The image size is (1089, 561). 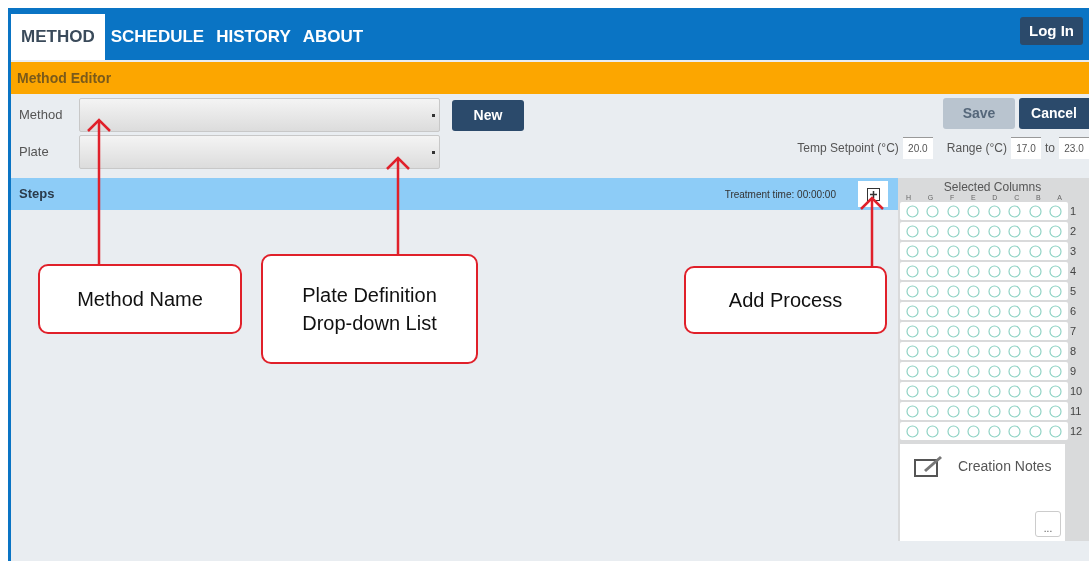 What do you see at coordinates (37, 194) in the screenshot?
I see `steps-title: Steps` at bounding box center [37, 194].